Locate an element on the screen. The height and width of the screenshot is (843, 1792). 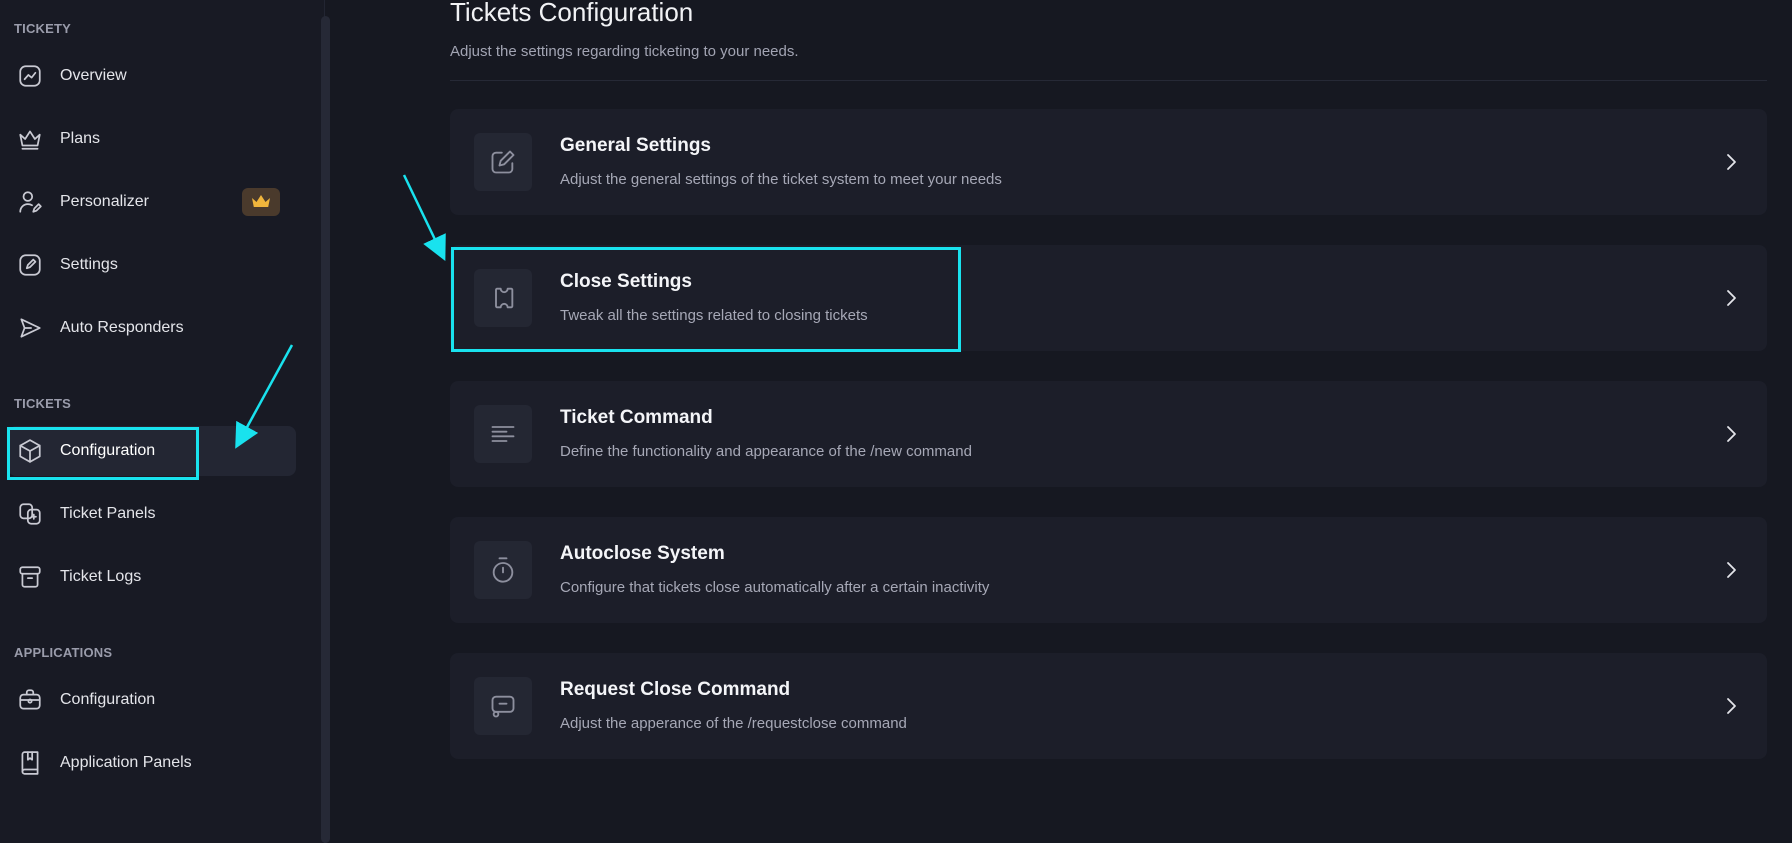
sidebar-item-plans: Plans is located at coordinates (152, 139).